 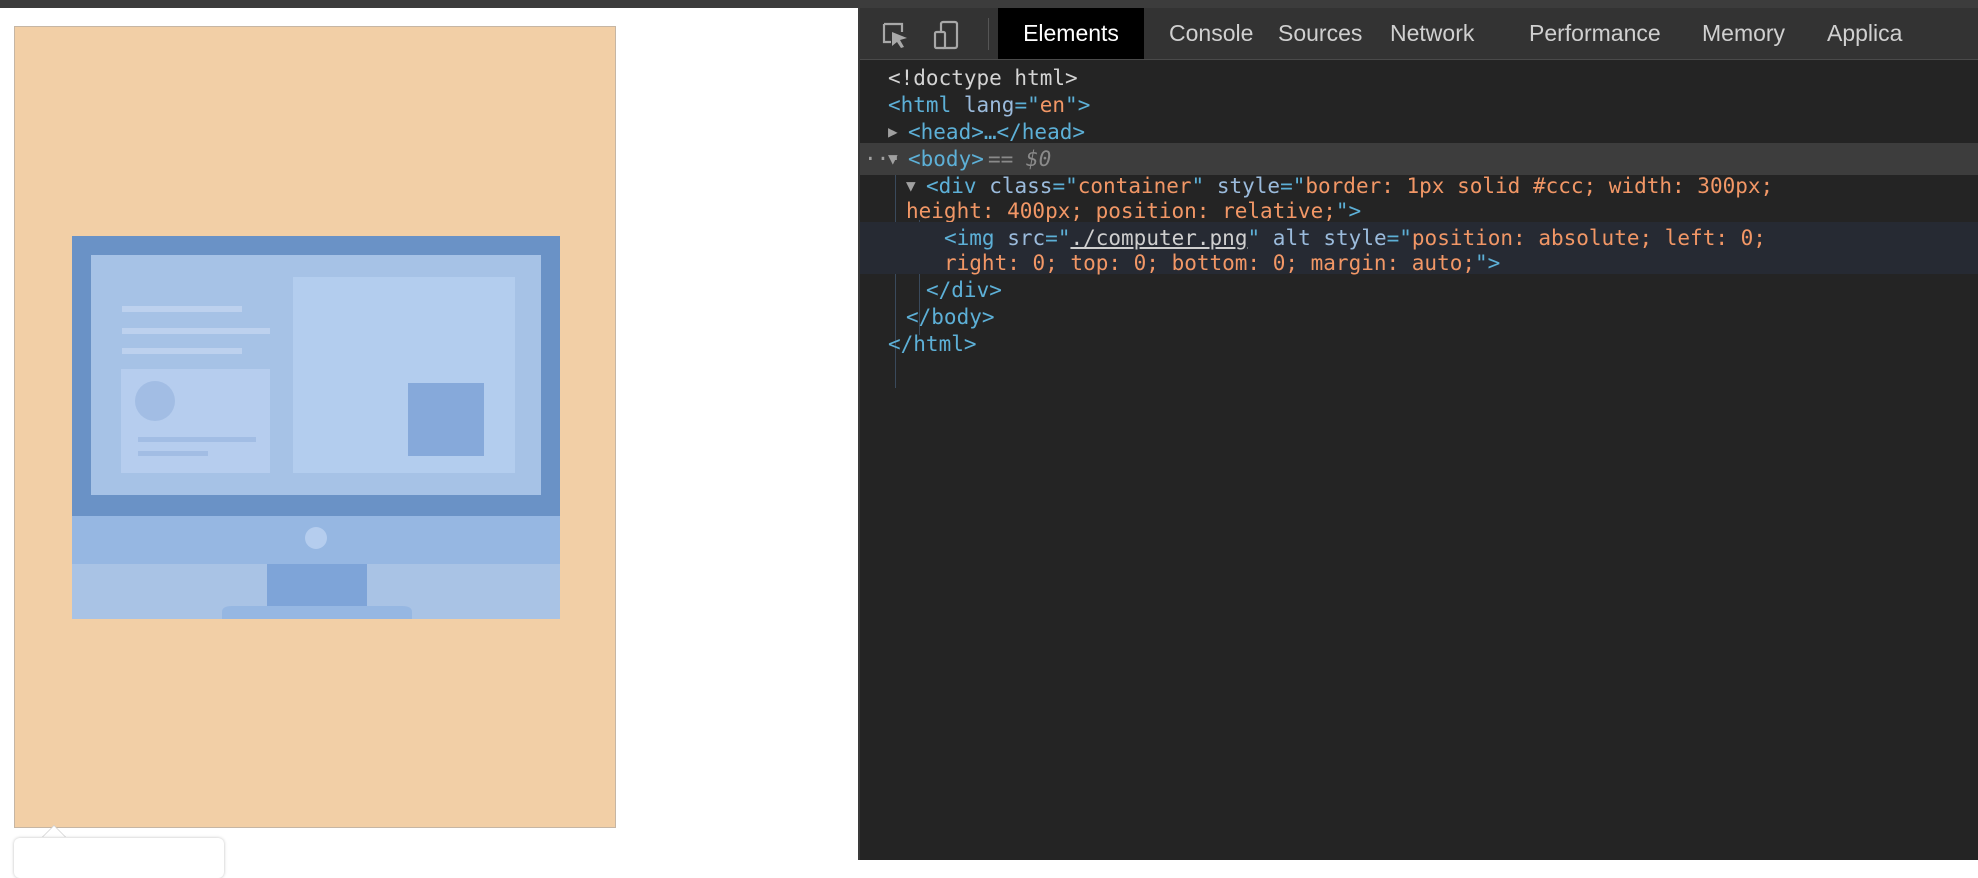 What do you see at coordinates (1071, 33) in the screenshot?
I see `tab-elements: Elements` at bounding box center [1071, 33].